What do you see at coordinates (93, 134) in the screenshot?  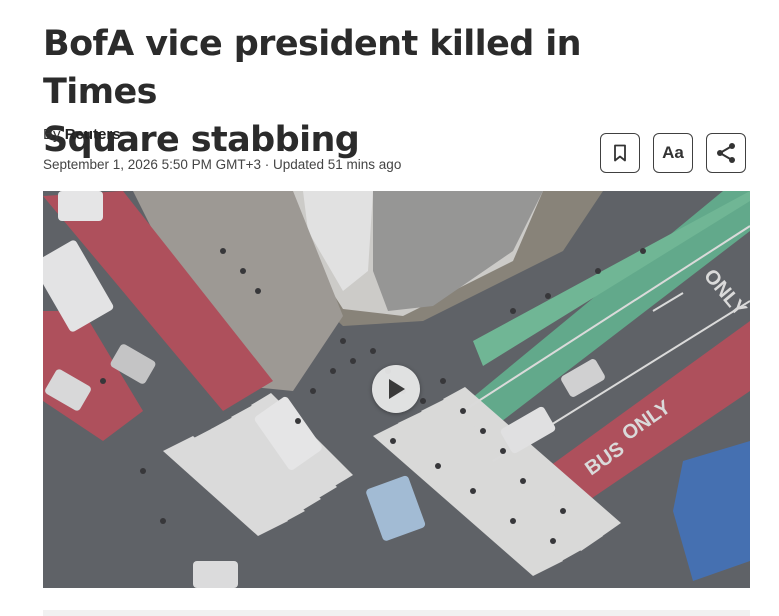 I see `author-link: Reuters` at bounding box center [93, 134].